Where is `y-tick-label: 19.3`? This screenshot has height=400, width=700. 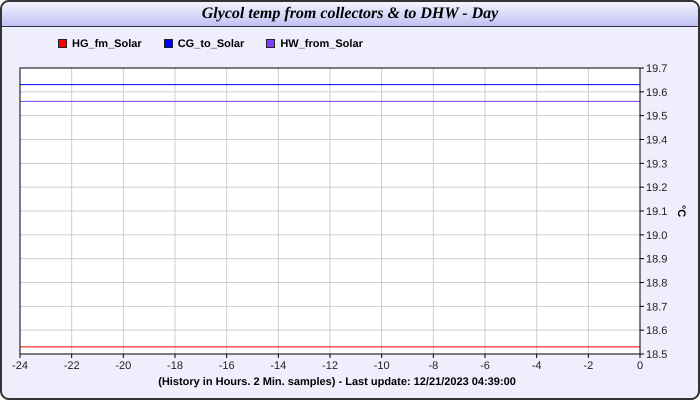
y-tick-label: 19.3 is located at coordinates (657, 164).